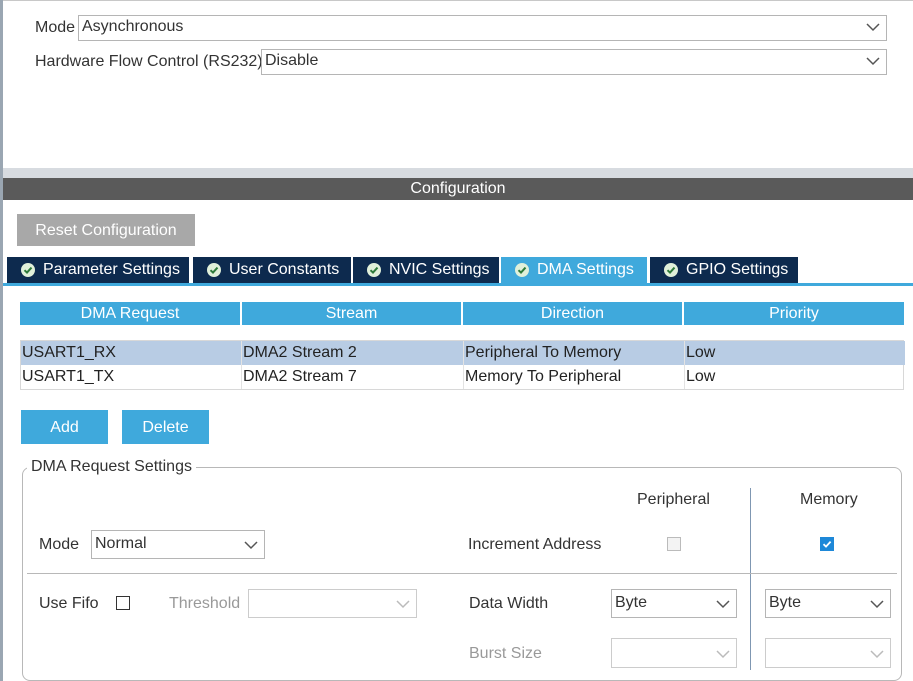 The width and height of the screenshot is (913, 681). What do you see at coordinates (59, 544) in the screenshot?
I see `dma-mode-label: Mode` at bounding box center [59, 544].